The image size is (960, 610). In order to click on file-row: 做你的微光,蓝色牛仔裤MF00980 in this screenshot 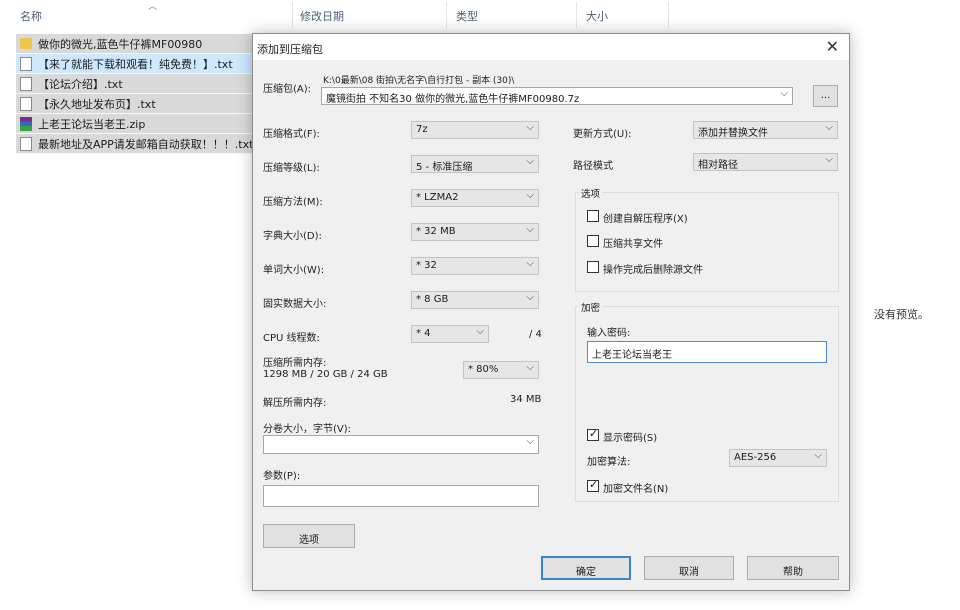, I will do `click(134, 44)`.